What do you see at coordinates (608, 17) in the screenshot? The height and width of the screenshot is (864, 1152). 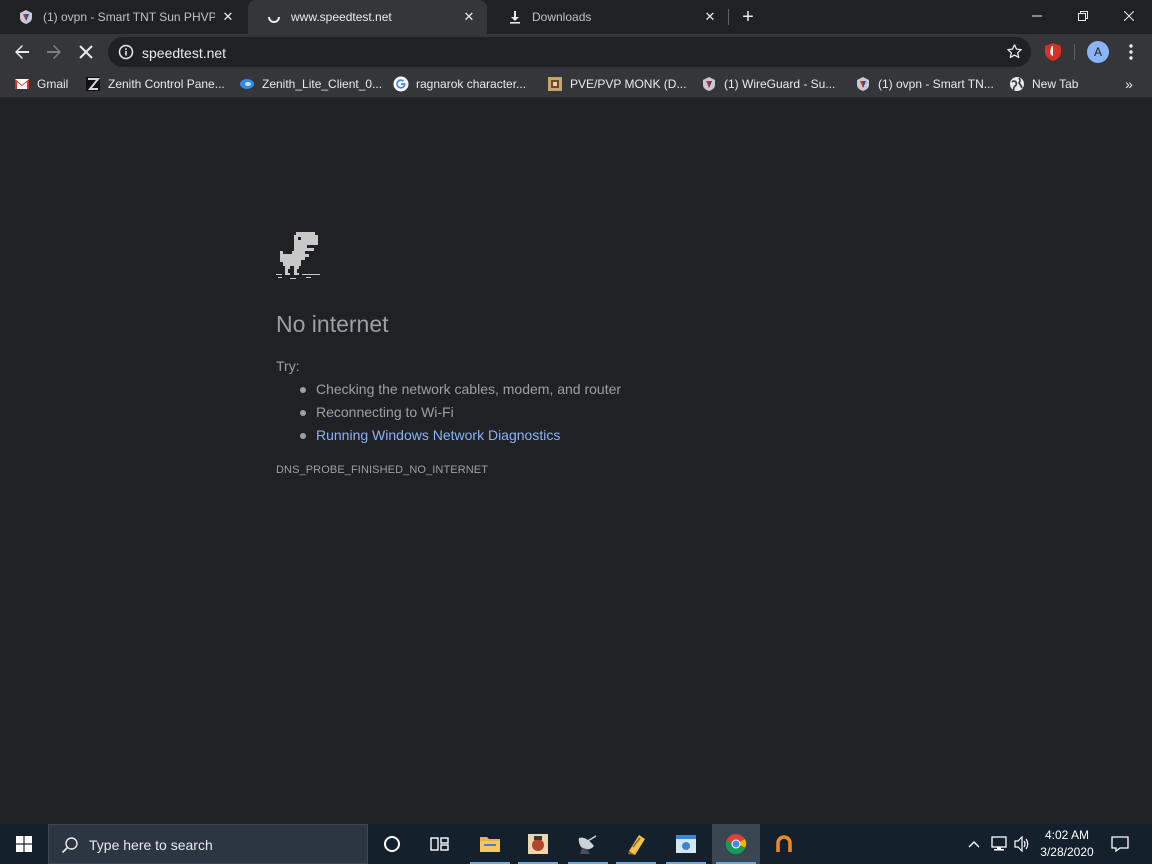 I see `tab-downloads: Downloads ✕` at bounding box center [608, 17].